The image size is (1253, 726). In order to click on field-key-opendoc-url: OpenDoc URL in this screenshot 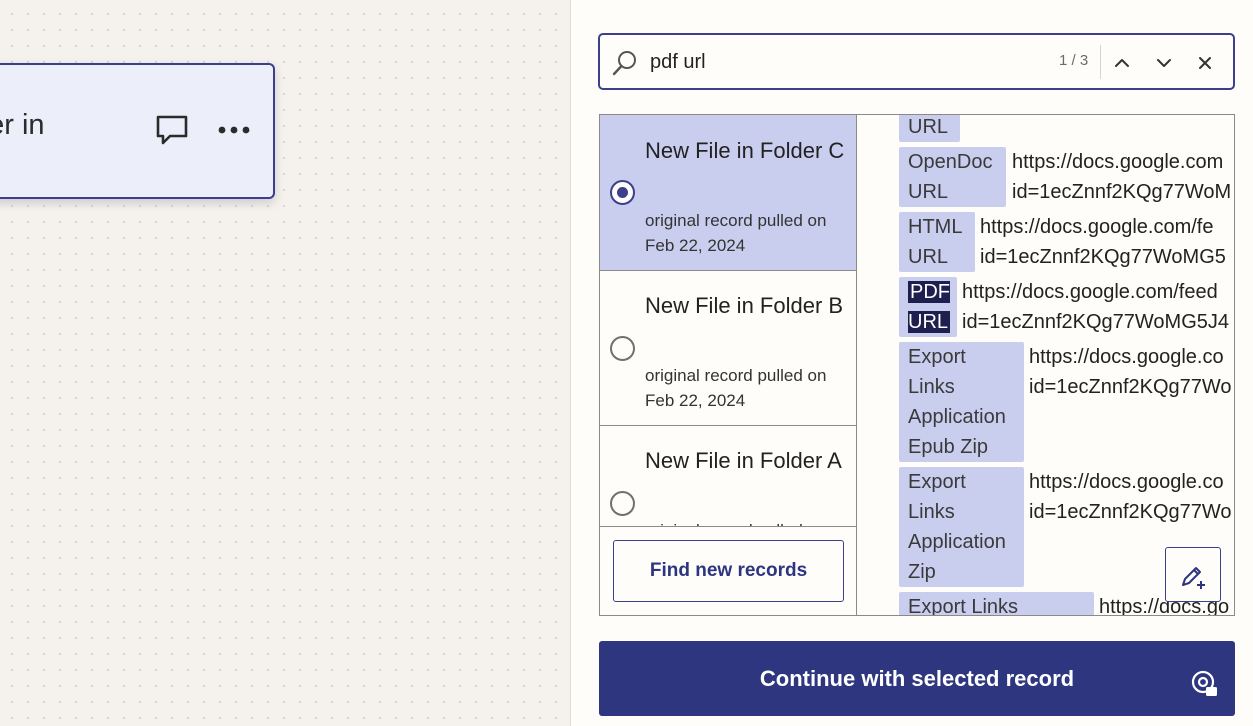, I will do `click(952, 177)`.